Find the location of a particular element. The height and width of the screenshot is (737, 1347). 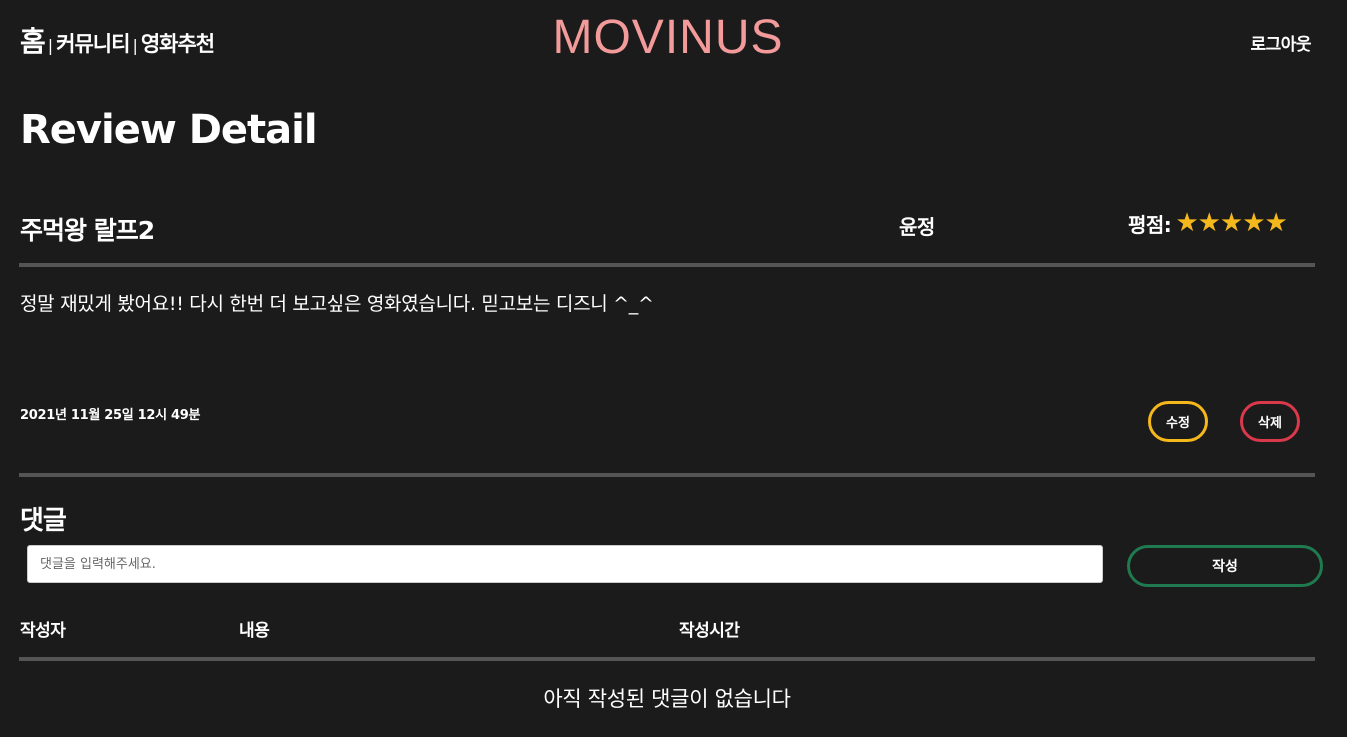

edit-button: 수정 is located at coordinates (1178, 421).